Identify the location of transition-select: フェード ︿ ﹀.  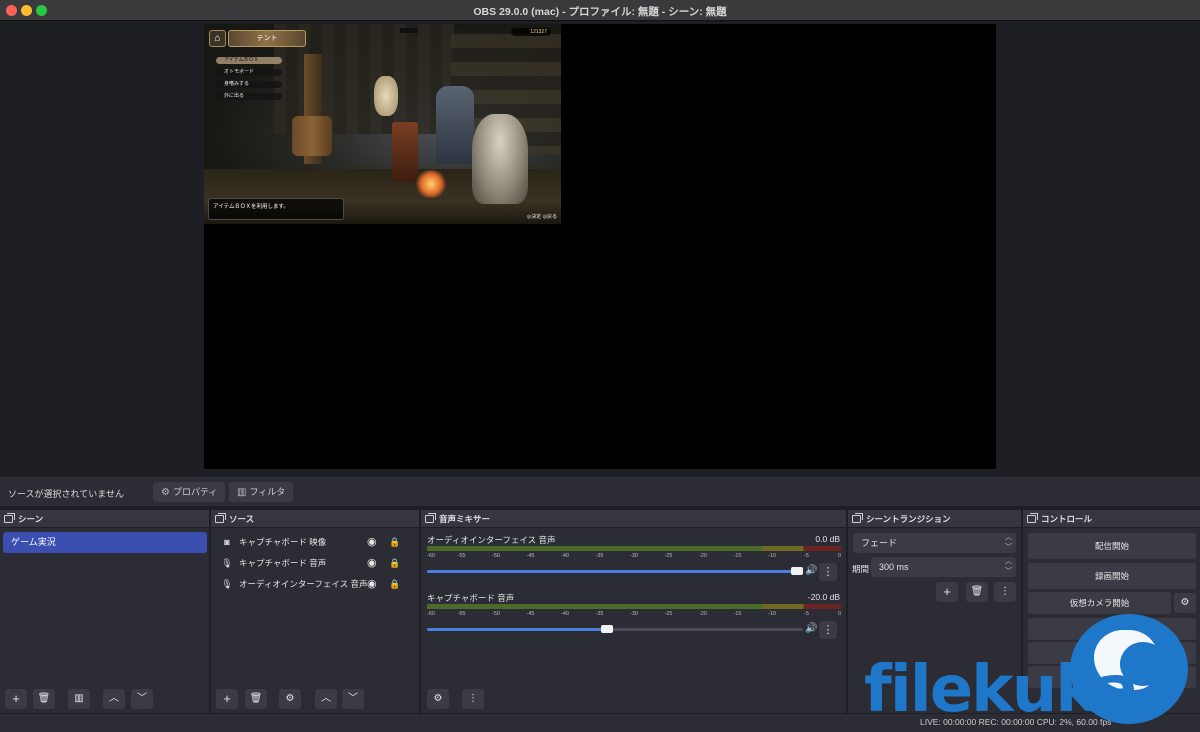
(934, 543).